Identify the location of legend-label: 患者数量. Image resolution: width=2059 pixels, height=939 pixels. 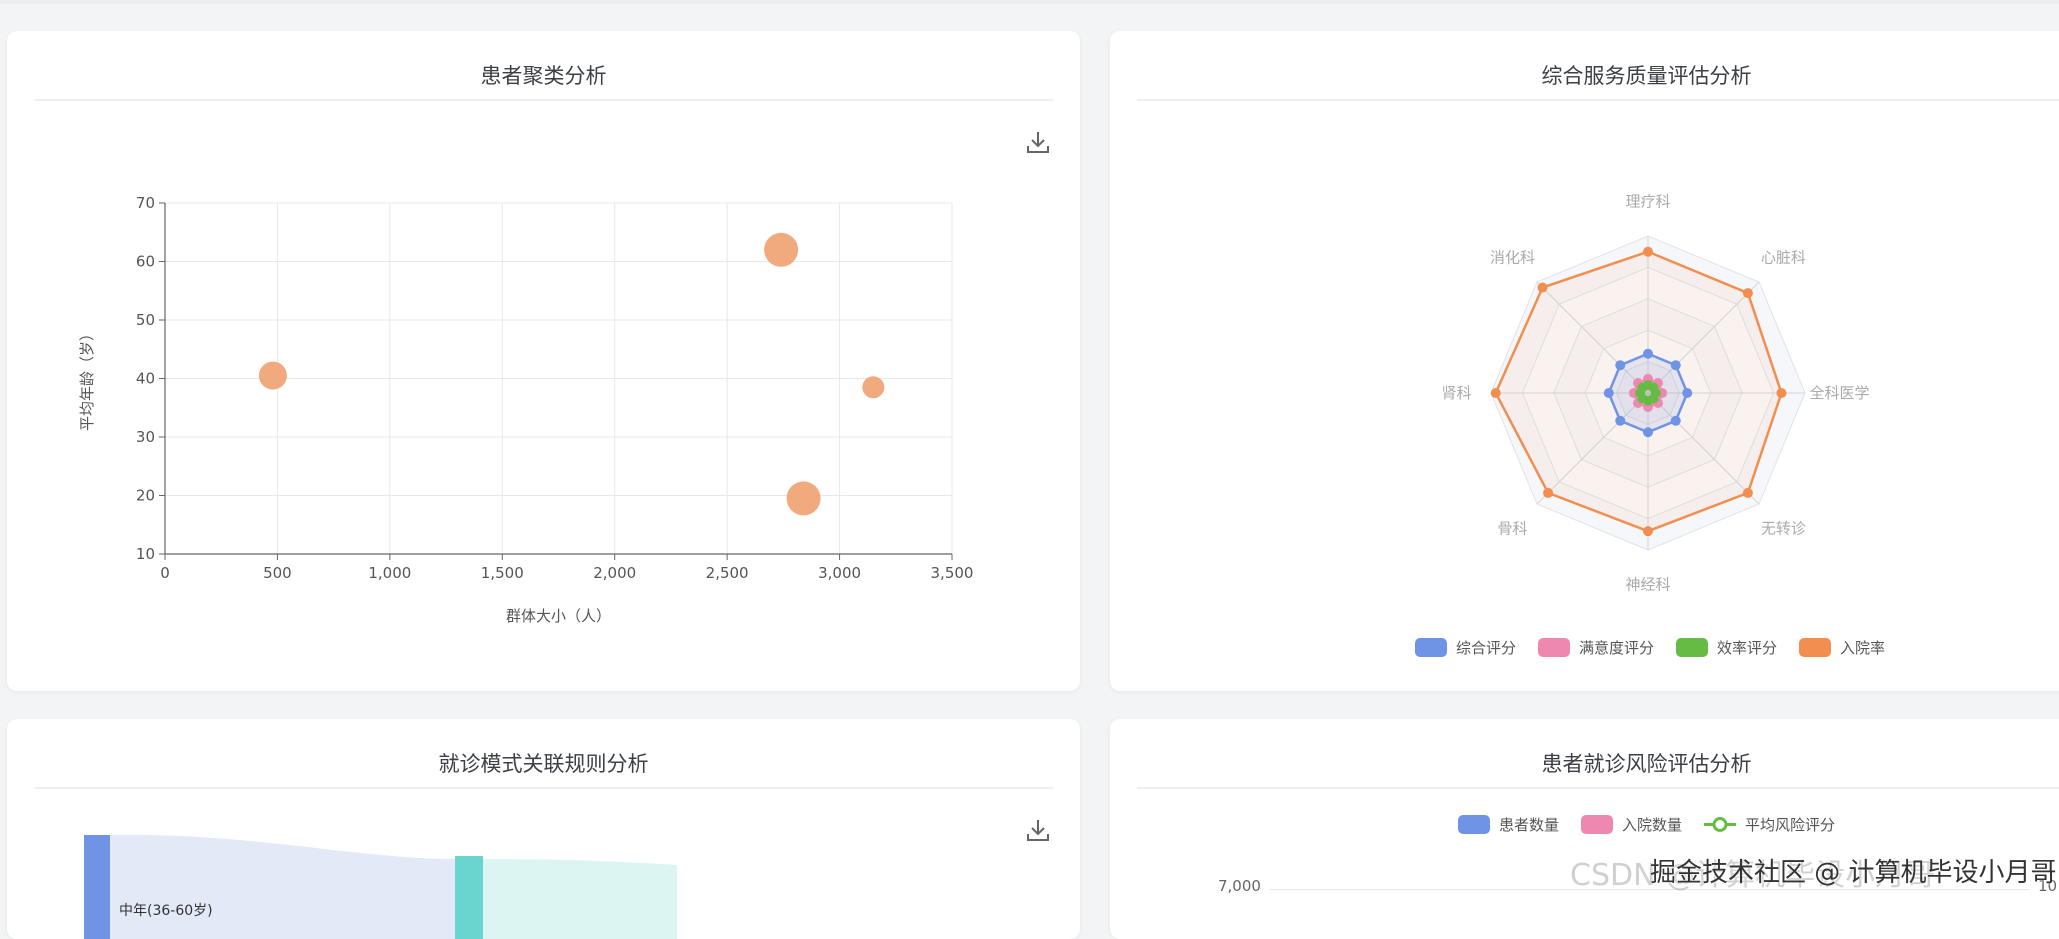
(1529, 825).